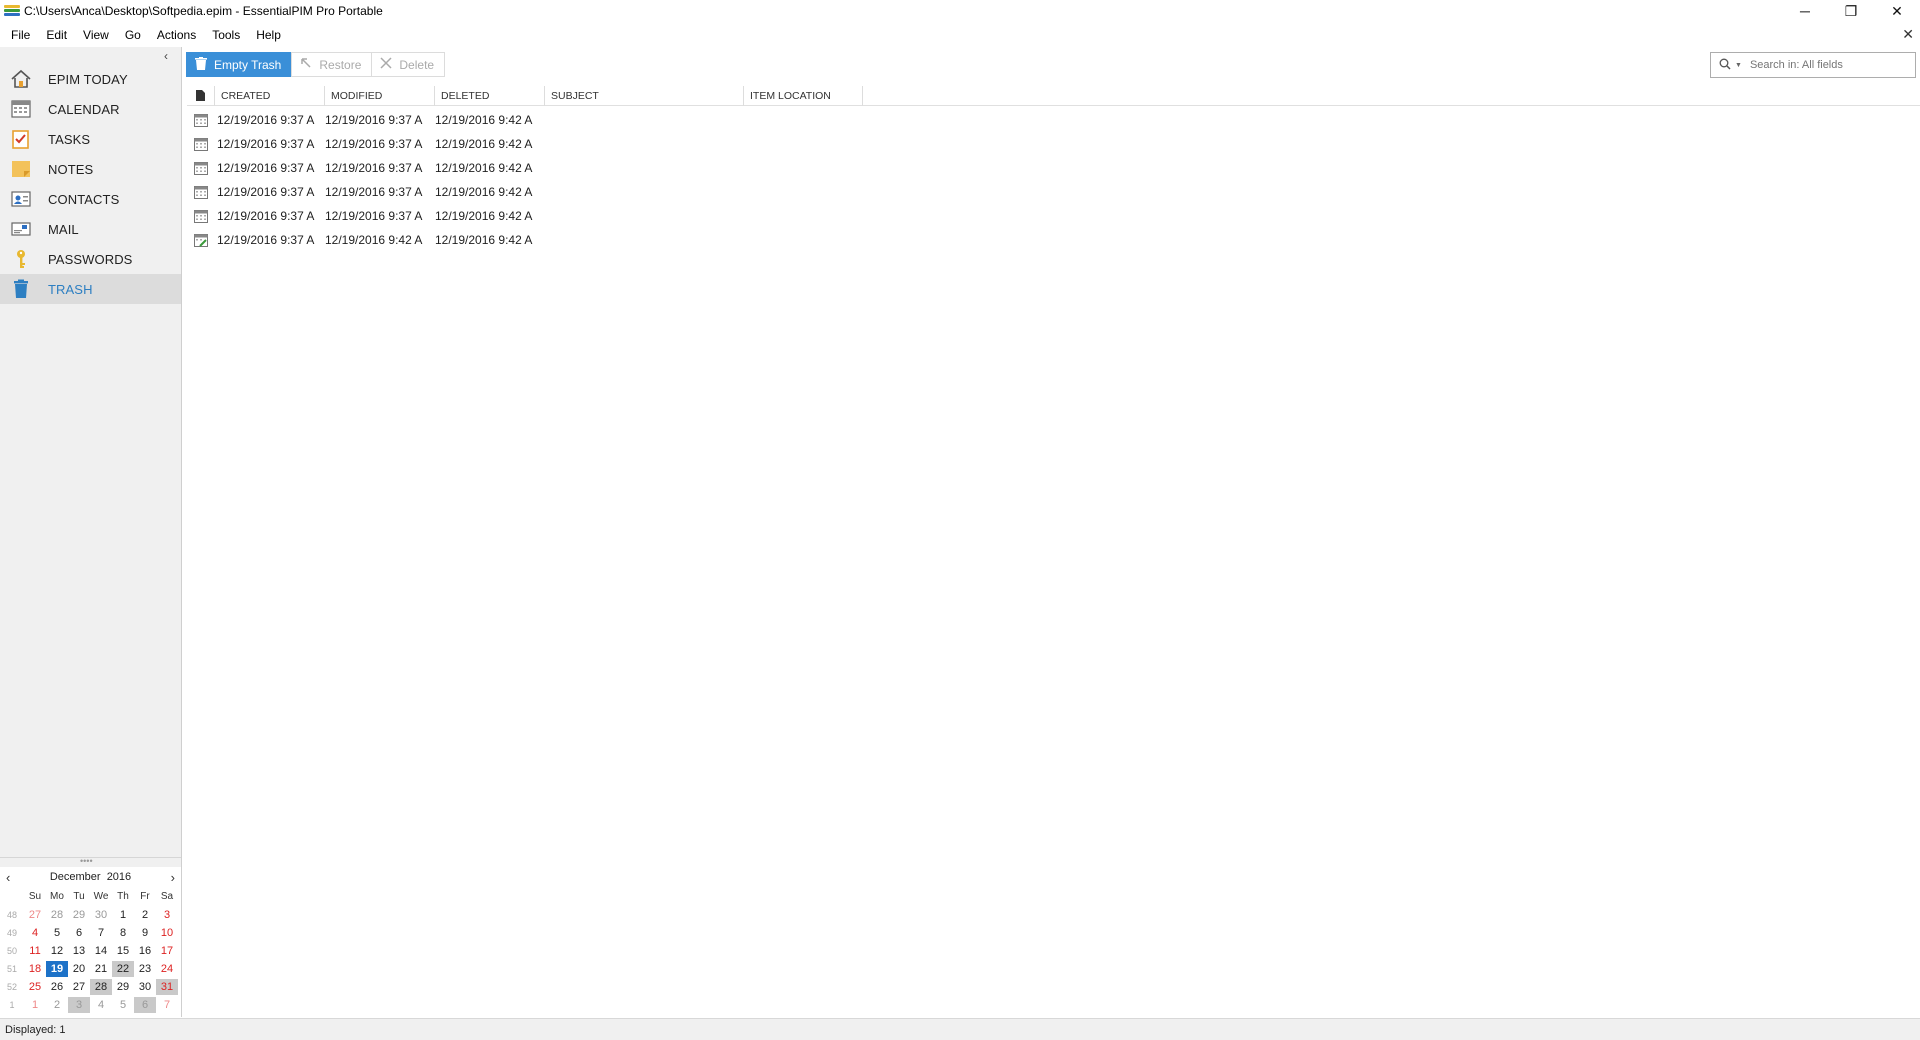 The image size is (1920, 1040). Describe the element at coordinates (167, 987) in the screenshot. I see `calendar-day: 31` at that location.